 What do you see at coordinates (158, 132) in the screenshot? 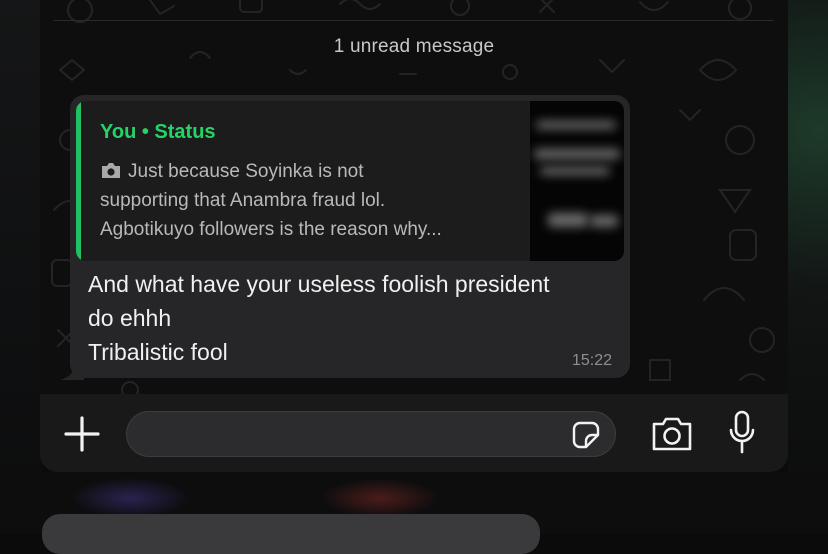
I see `quote-author: You • Status` at bounding box center [158, 132].